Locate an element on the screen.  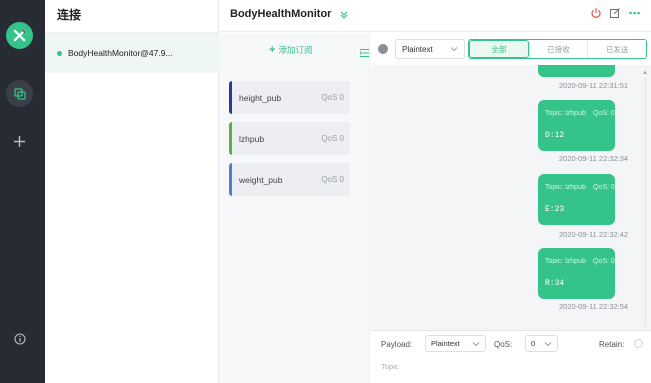
message-toolbar: Plaintext 全部 已接收 已发送 is located at coordinates (511, 49).